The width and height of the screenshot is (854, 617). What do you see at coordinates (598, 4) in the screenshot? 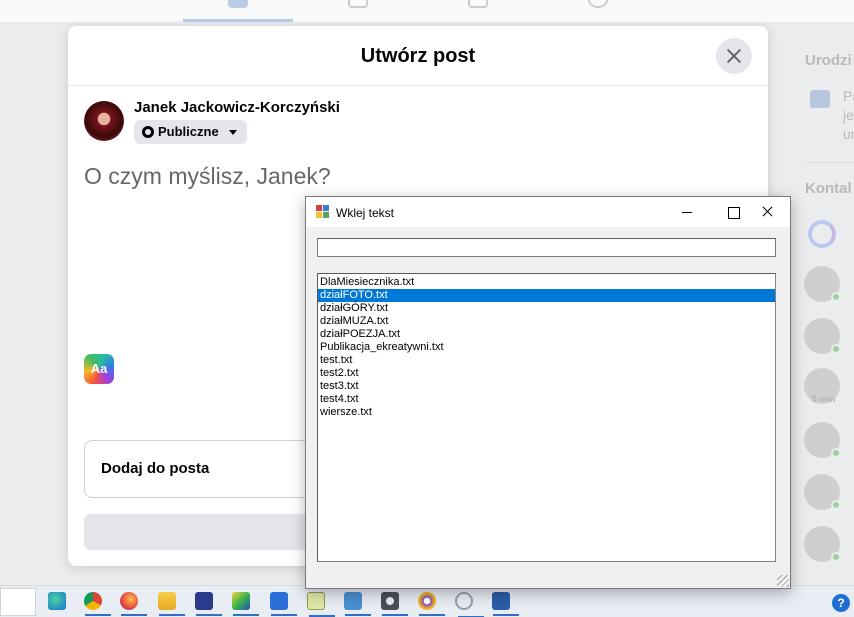
I see `groups-icon` at bounding box center [598, 4].